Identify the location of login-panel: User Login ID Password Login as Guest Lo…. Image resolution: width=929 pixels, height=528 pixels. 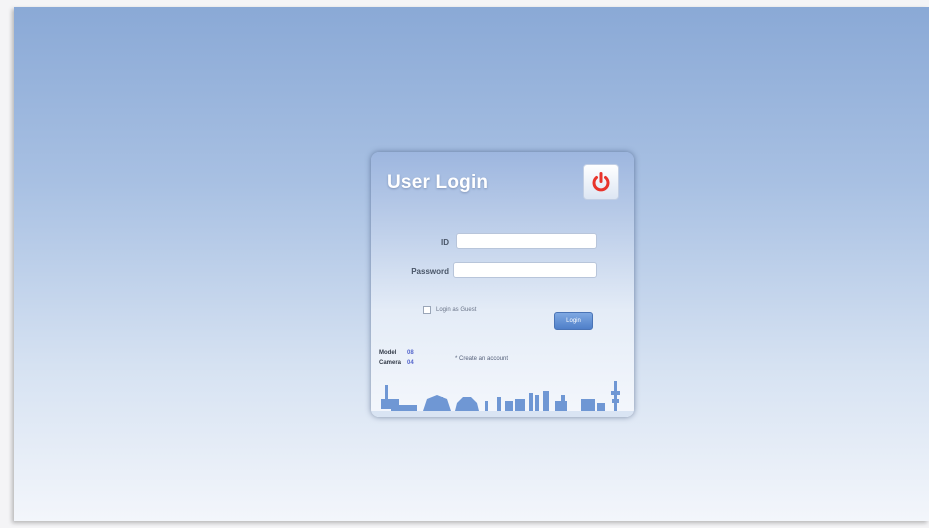
(502, 284).